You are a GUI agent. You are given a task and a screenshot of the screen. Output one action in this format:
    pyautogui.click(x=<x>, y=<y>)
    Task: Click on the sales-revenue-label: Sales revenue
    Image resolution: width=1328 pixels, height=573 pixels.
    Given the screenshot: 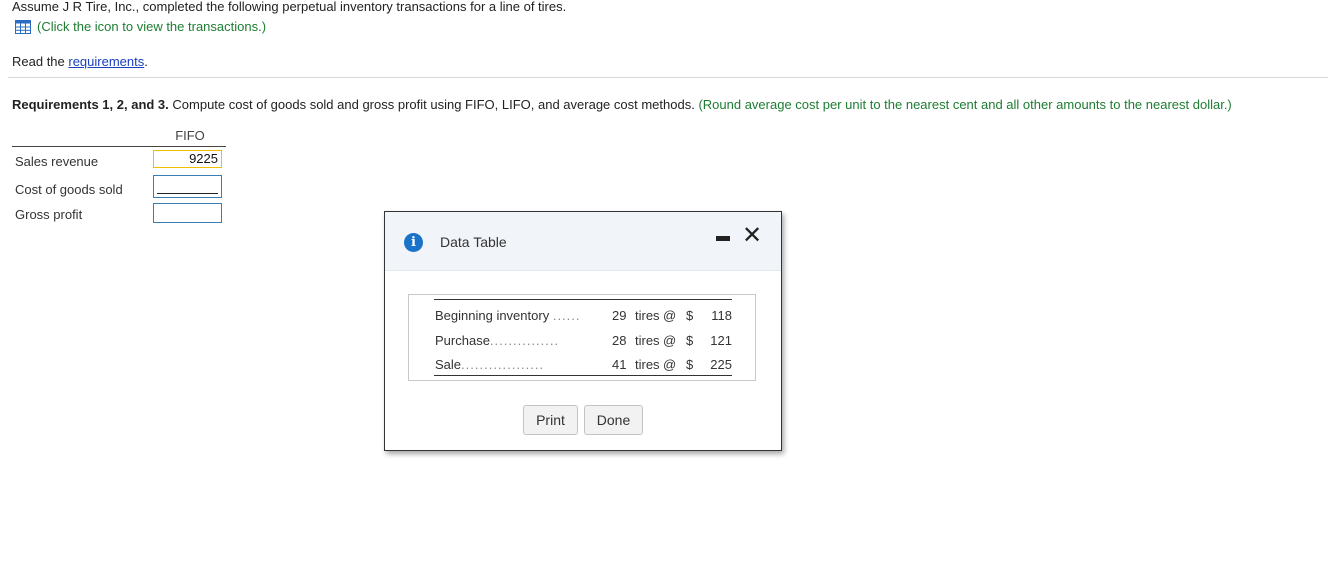 What is the action you would take?
    pyautogui.click(x=57, y=161)
    